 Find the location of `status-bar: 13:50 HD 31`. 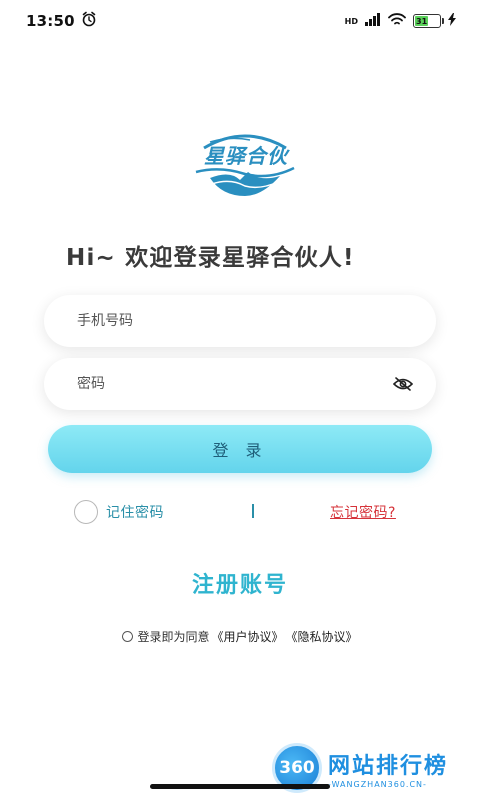

status-bar: 13:50 HD 31 is located at coordinates (240, 21).